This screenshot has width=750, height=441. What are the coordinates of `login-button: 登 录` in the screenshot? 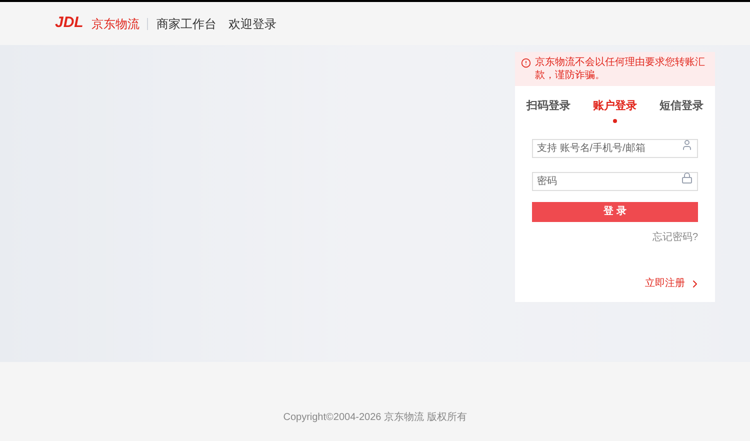 It's located at (615, 212).